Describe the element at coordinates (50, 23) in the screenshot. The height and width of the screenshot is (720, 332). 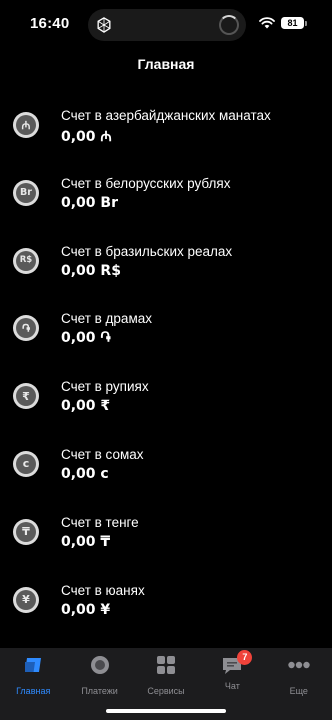
I see `status-time: 16:40` at that location.